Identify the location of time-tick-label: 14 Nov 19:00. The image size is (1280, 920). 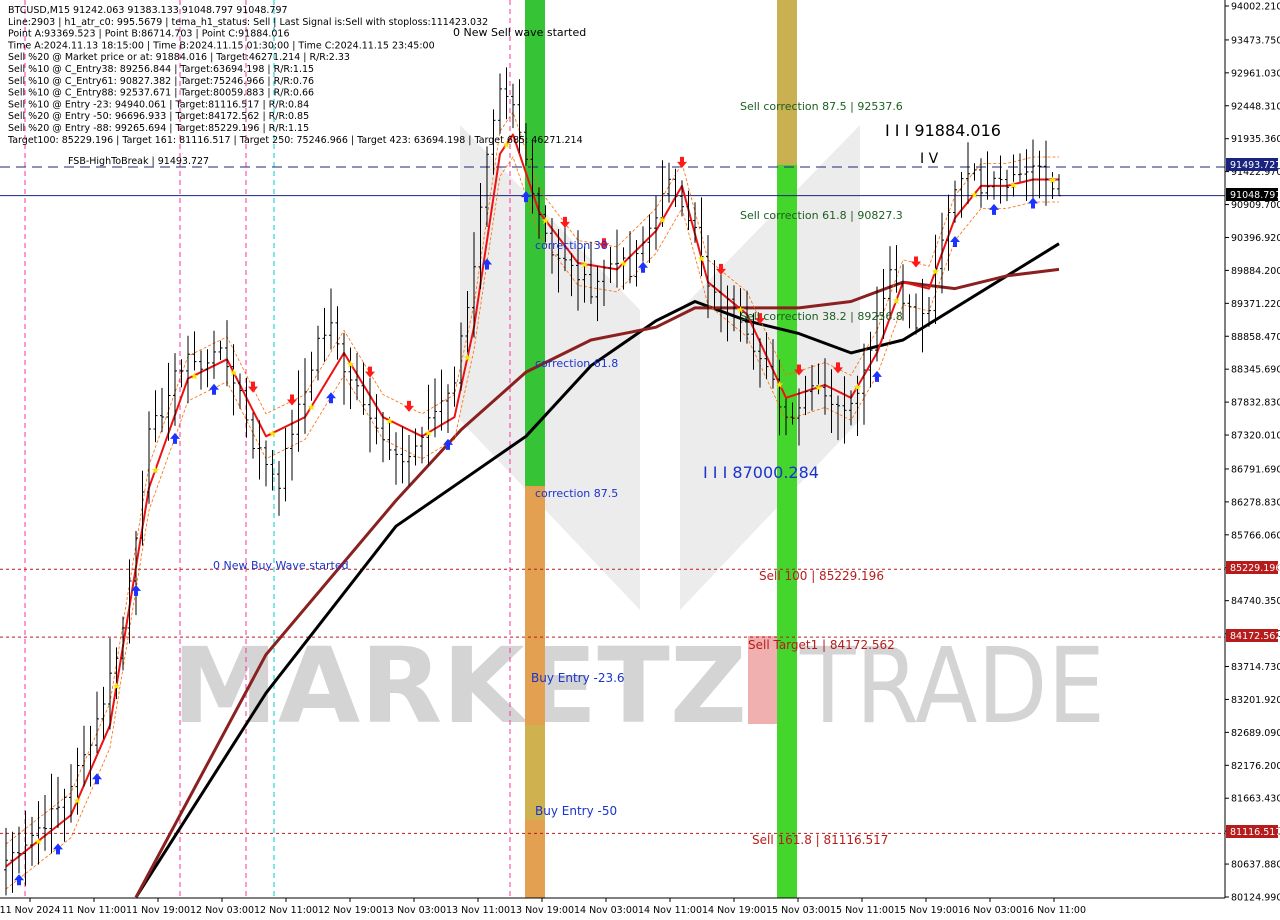
(734, 910).